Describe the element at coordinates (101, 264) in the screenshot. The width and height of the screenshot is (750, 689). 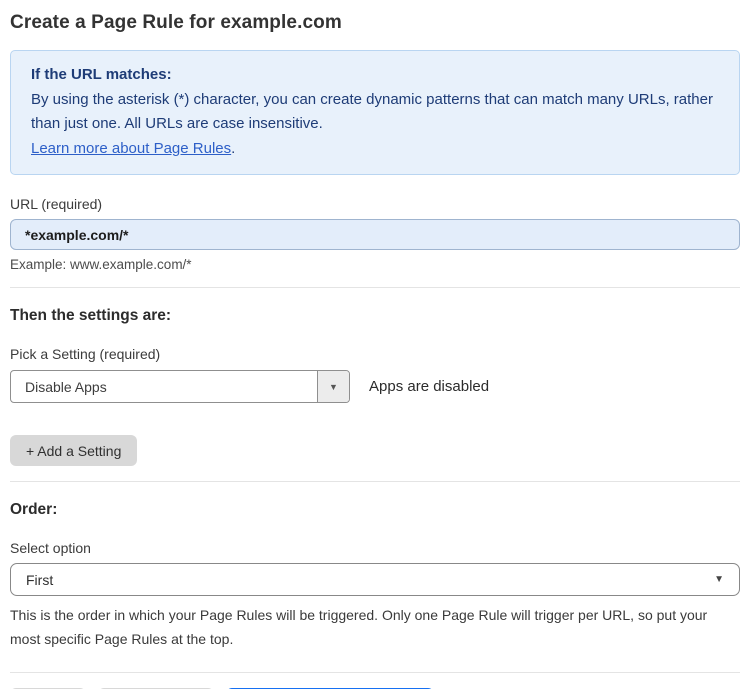
I see `url-example-text: Example: www.example.com/*` at that location.